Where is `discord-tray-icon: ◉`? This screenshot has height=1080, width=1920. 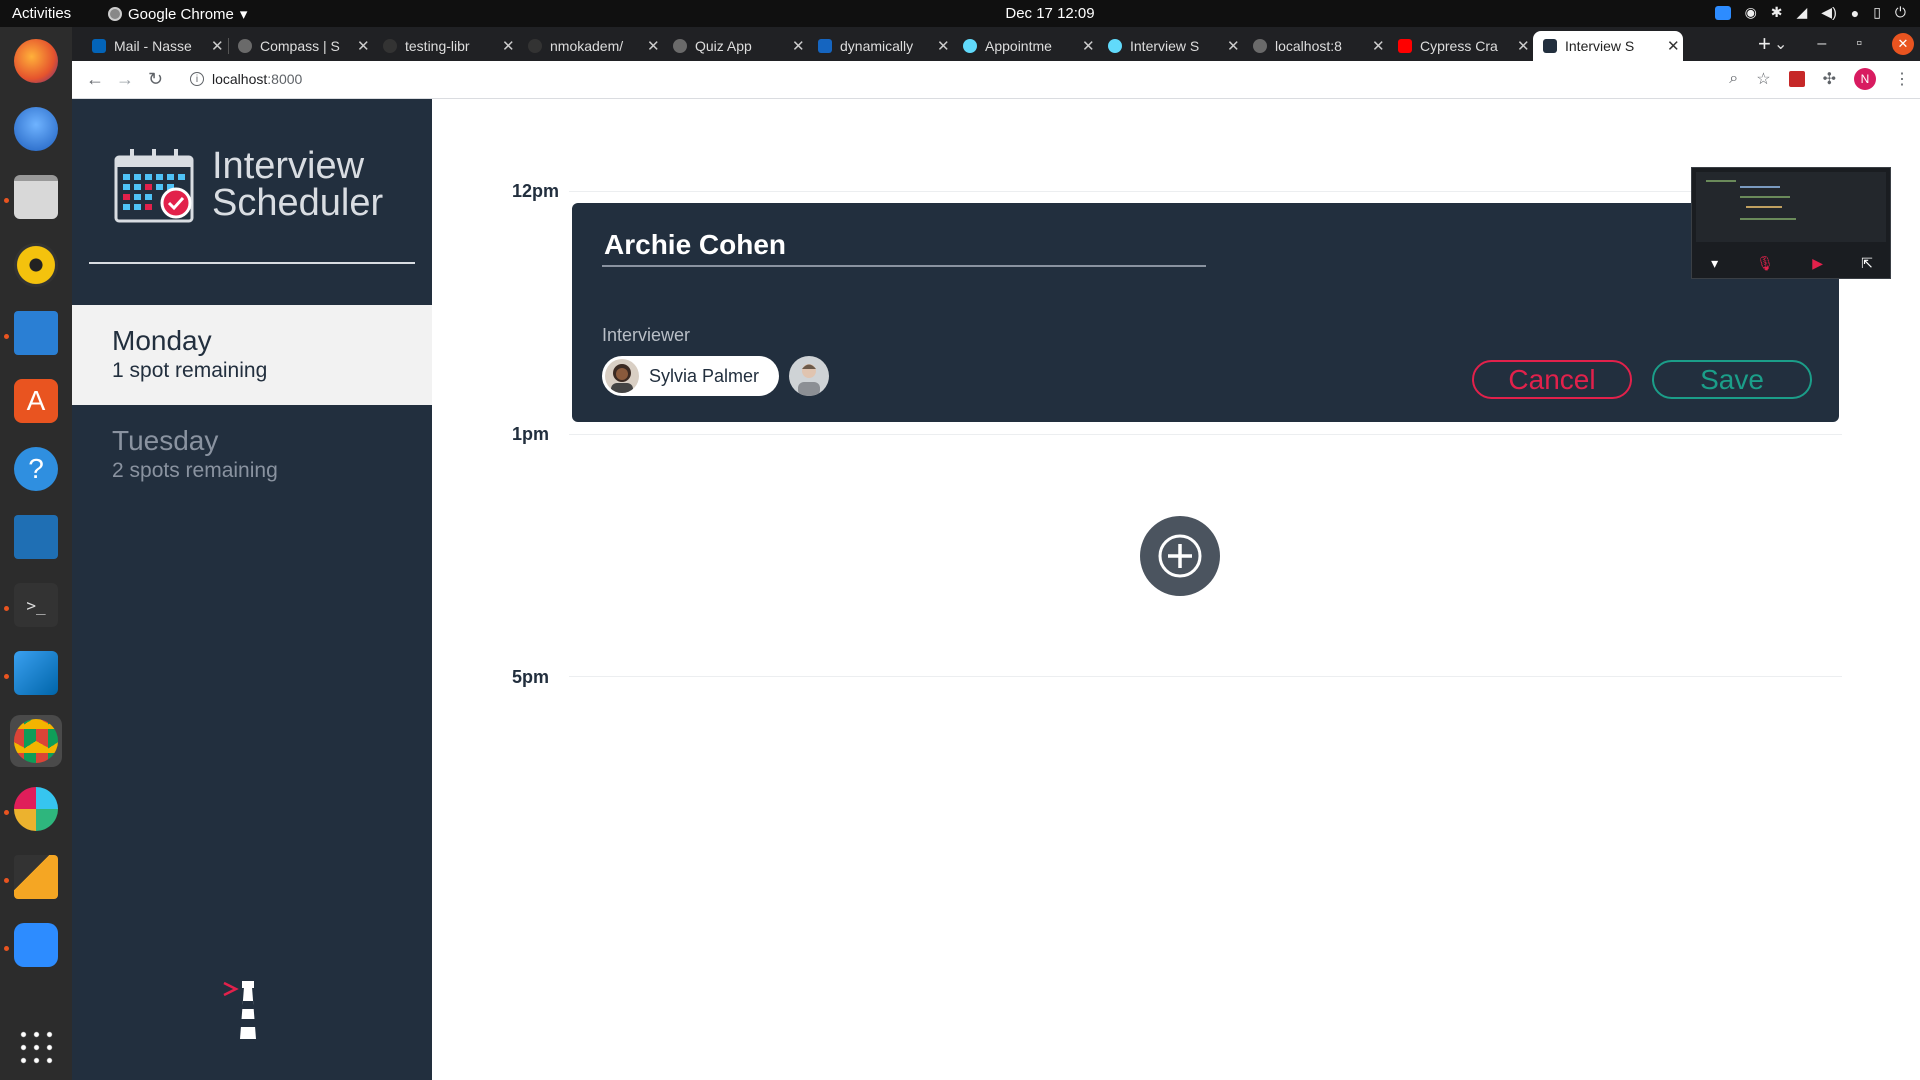 discord-tray-icon: ◉ is located at coordinates (1751, 12).